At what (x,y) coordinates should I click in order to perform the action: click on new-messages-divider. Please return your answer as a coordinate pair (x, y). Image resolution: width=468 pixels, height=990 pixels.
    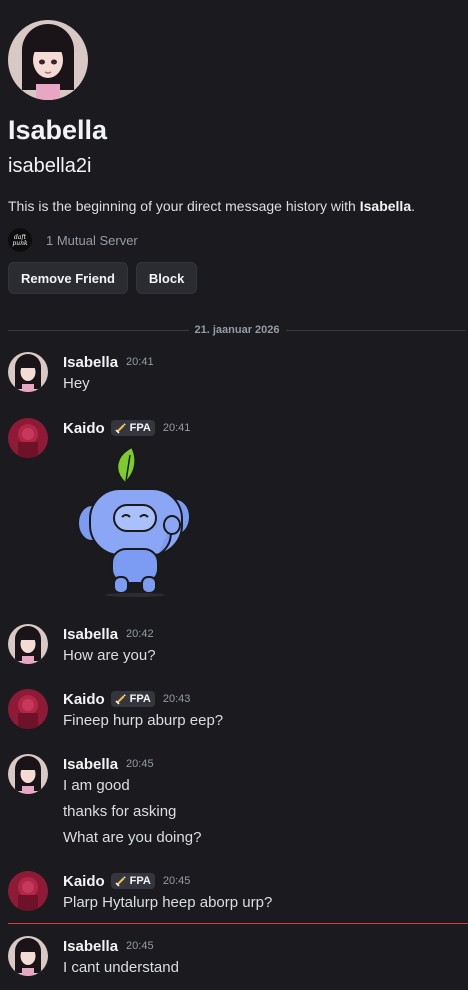
    Looking at the image, I should click on (238, 923).